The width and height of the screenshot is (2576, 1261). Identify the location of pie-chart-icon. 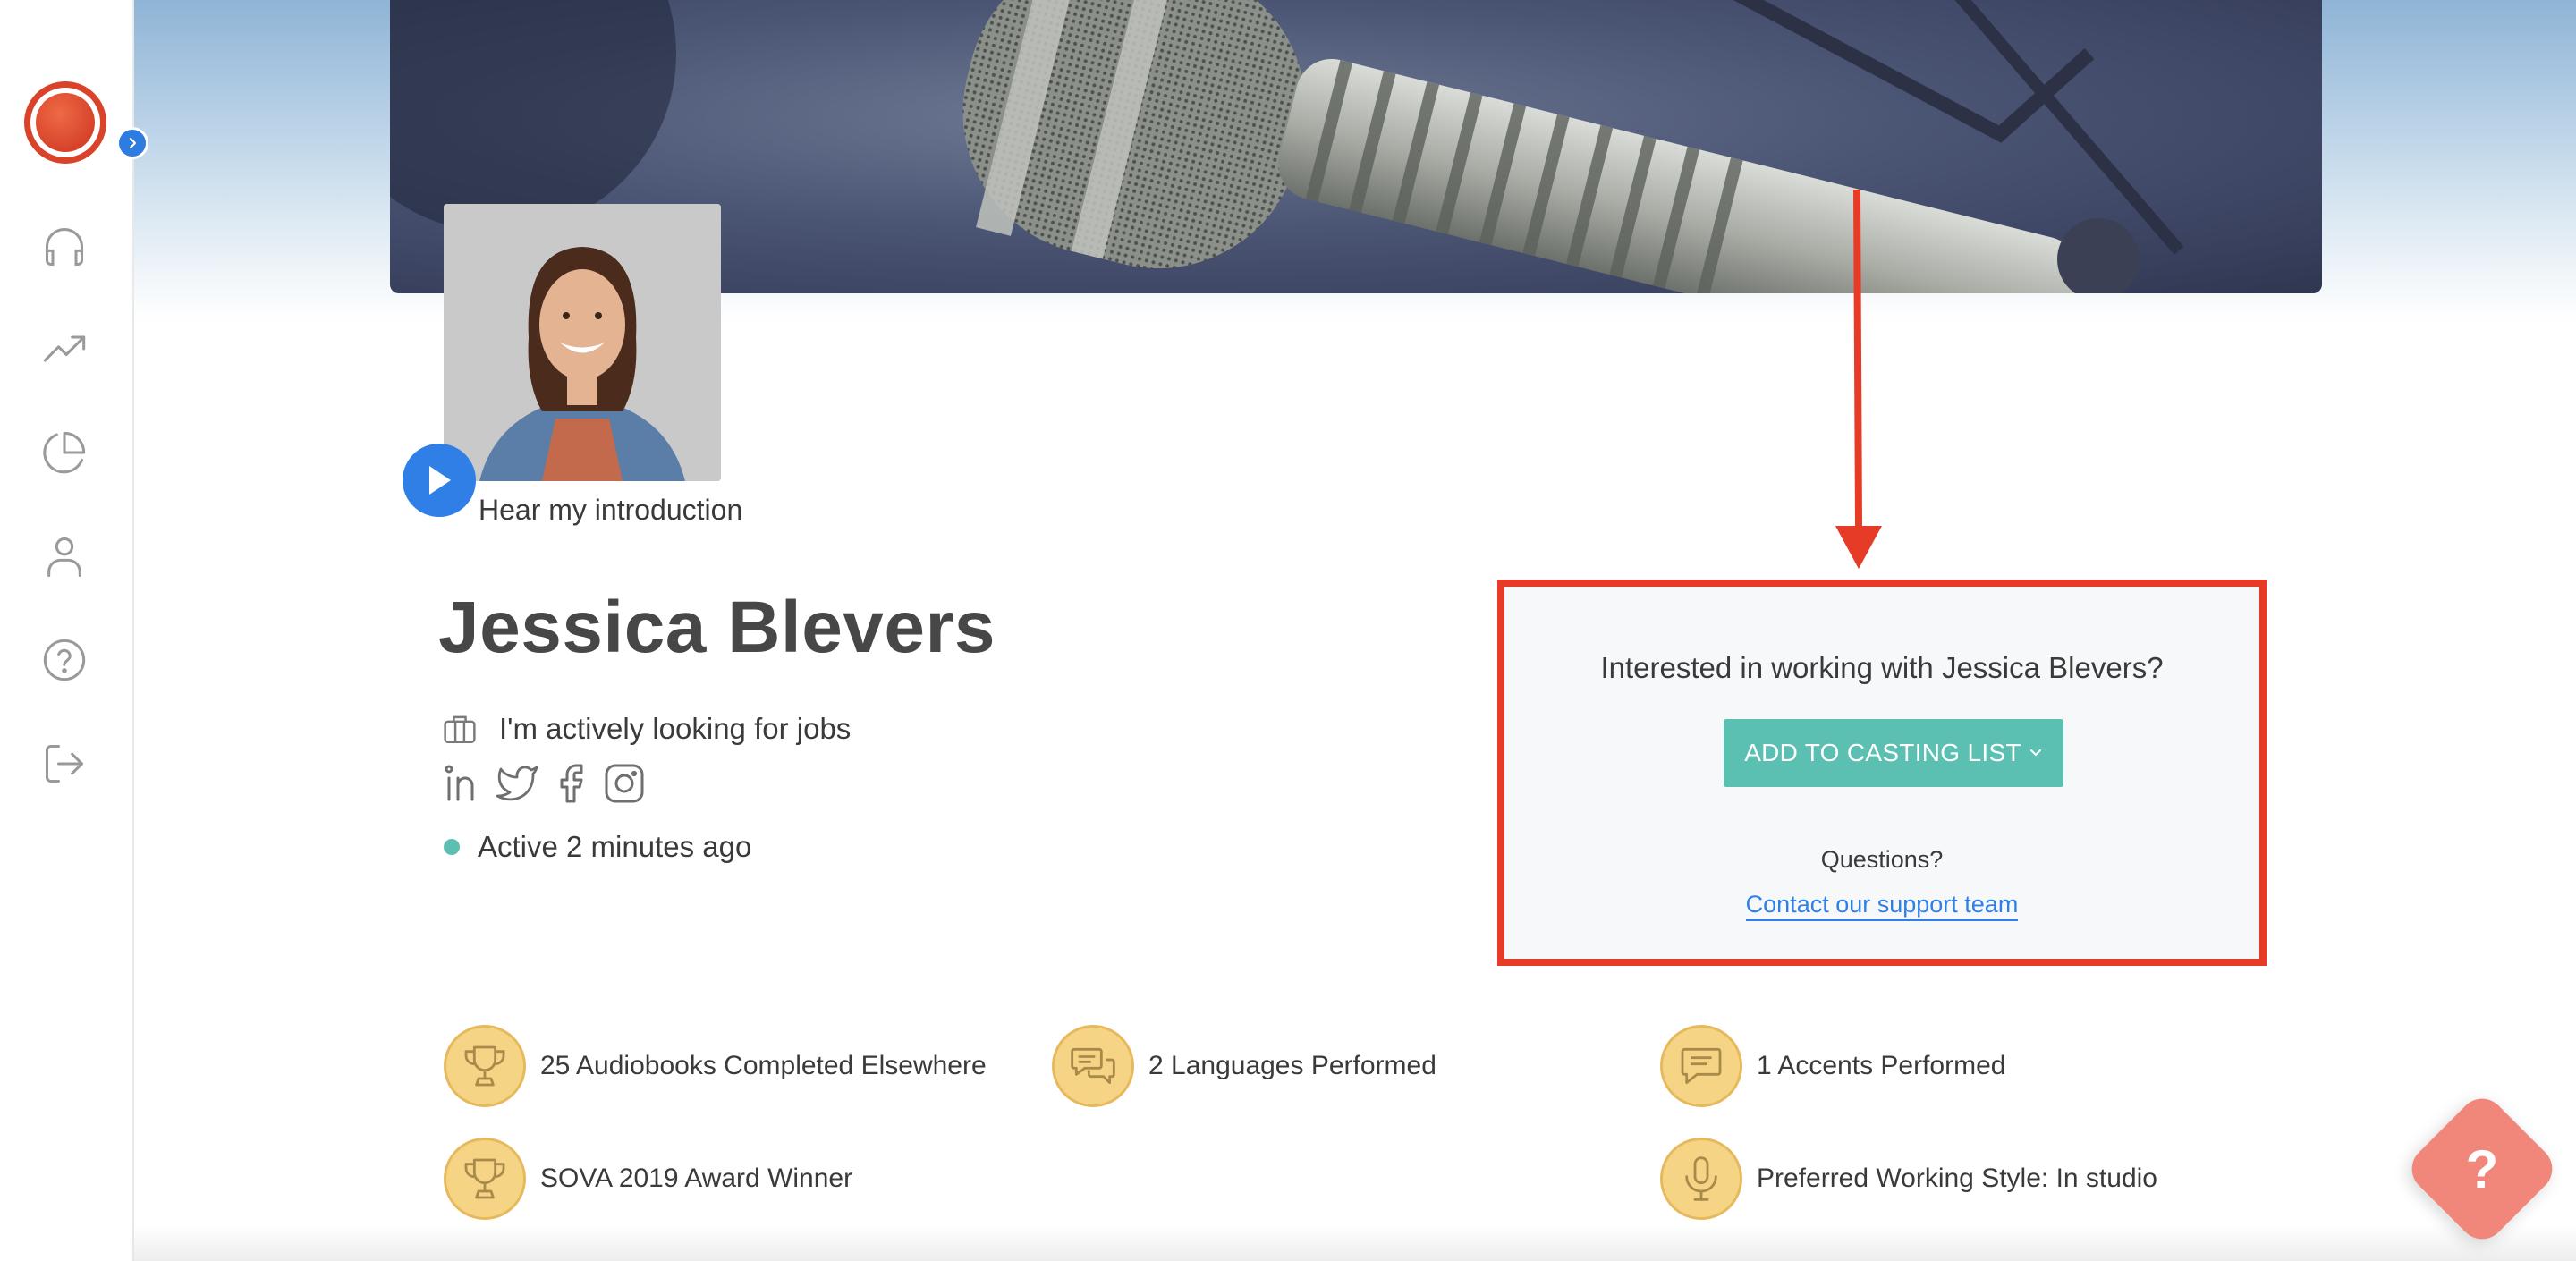
(64, 452).